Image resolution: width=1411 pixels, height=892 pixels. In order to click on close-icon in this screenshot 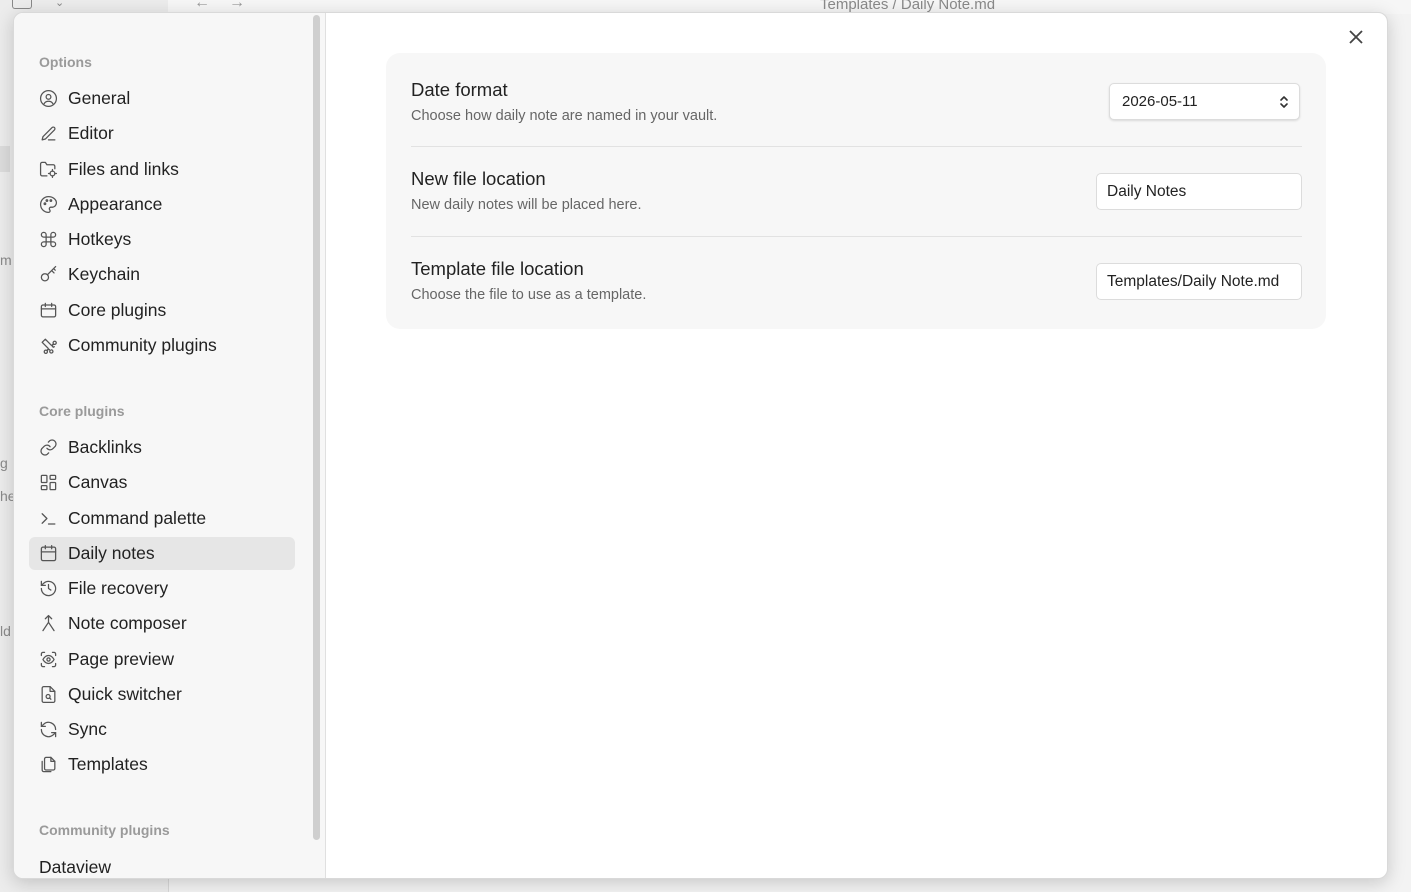, I will do `click(1356, 37)`.